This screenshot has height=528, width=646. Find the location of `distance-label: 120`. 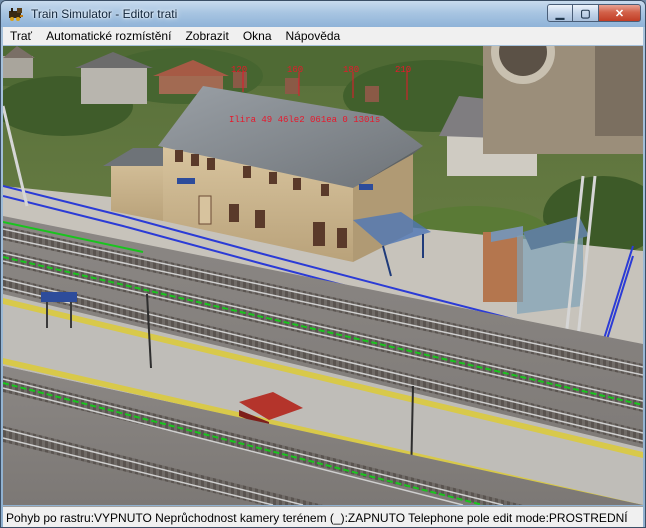

distance-label: 120 is located at coordinates (239, 70).